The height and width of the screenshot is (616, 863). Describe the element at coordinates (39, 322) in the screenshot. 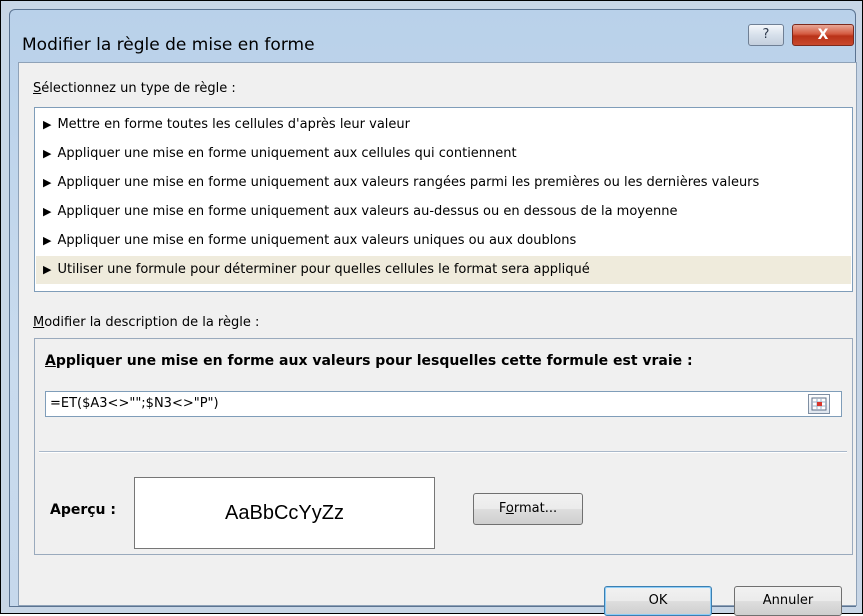

I see `rule-description-label-accel: M` at that location.